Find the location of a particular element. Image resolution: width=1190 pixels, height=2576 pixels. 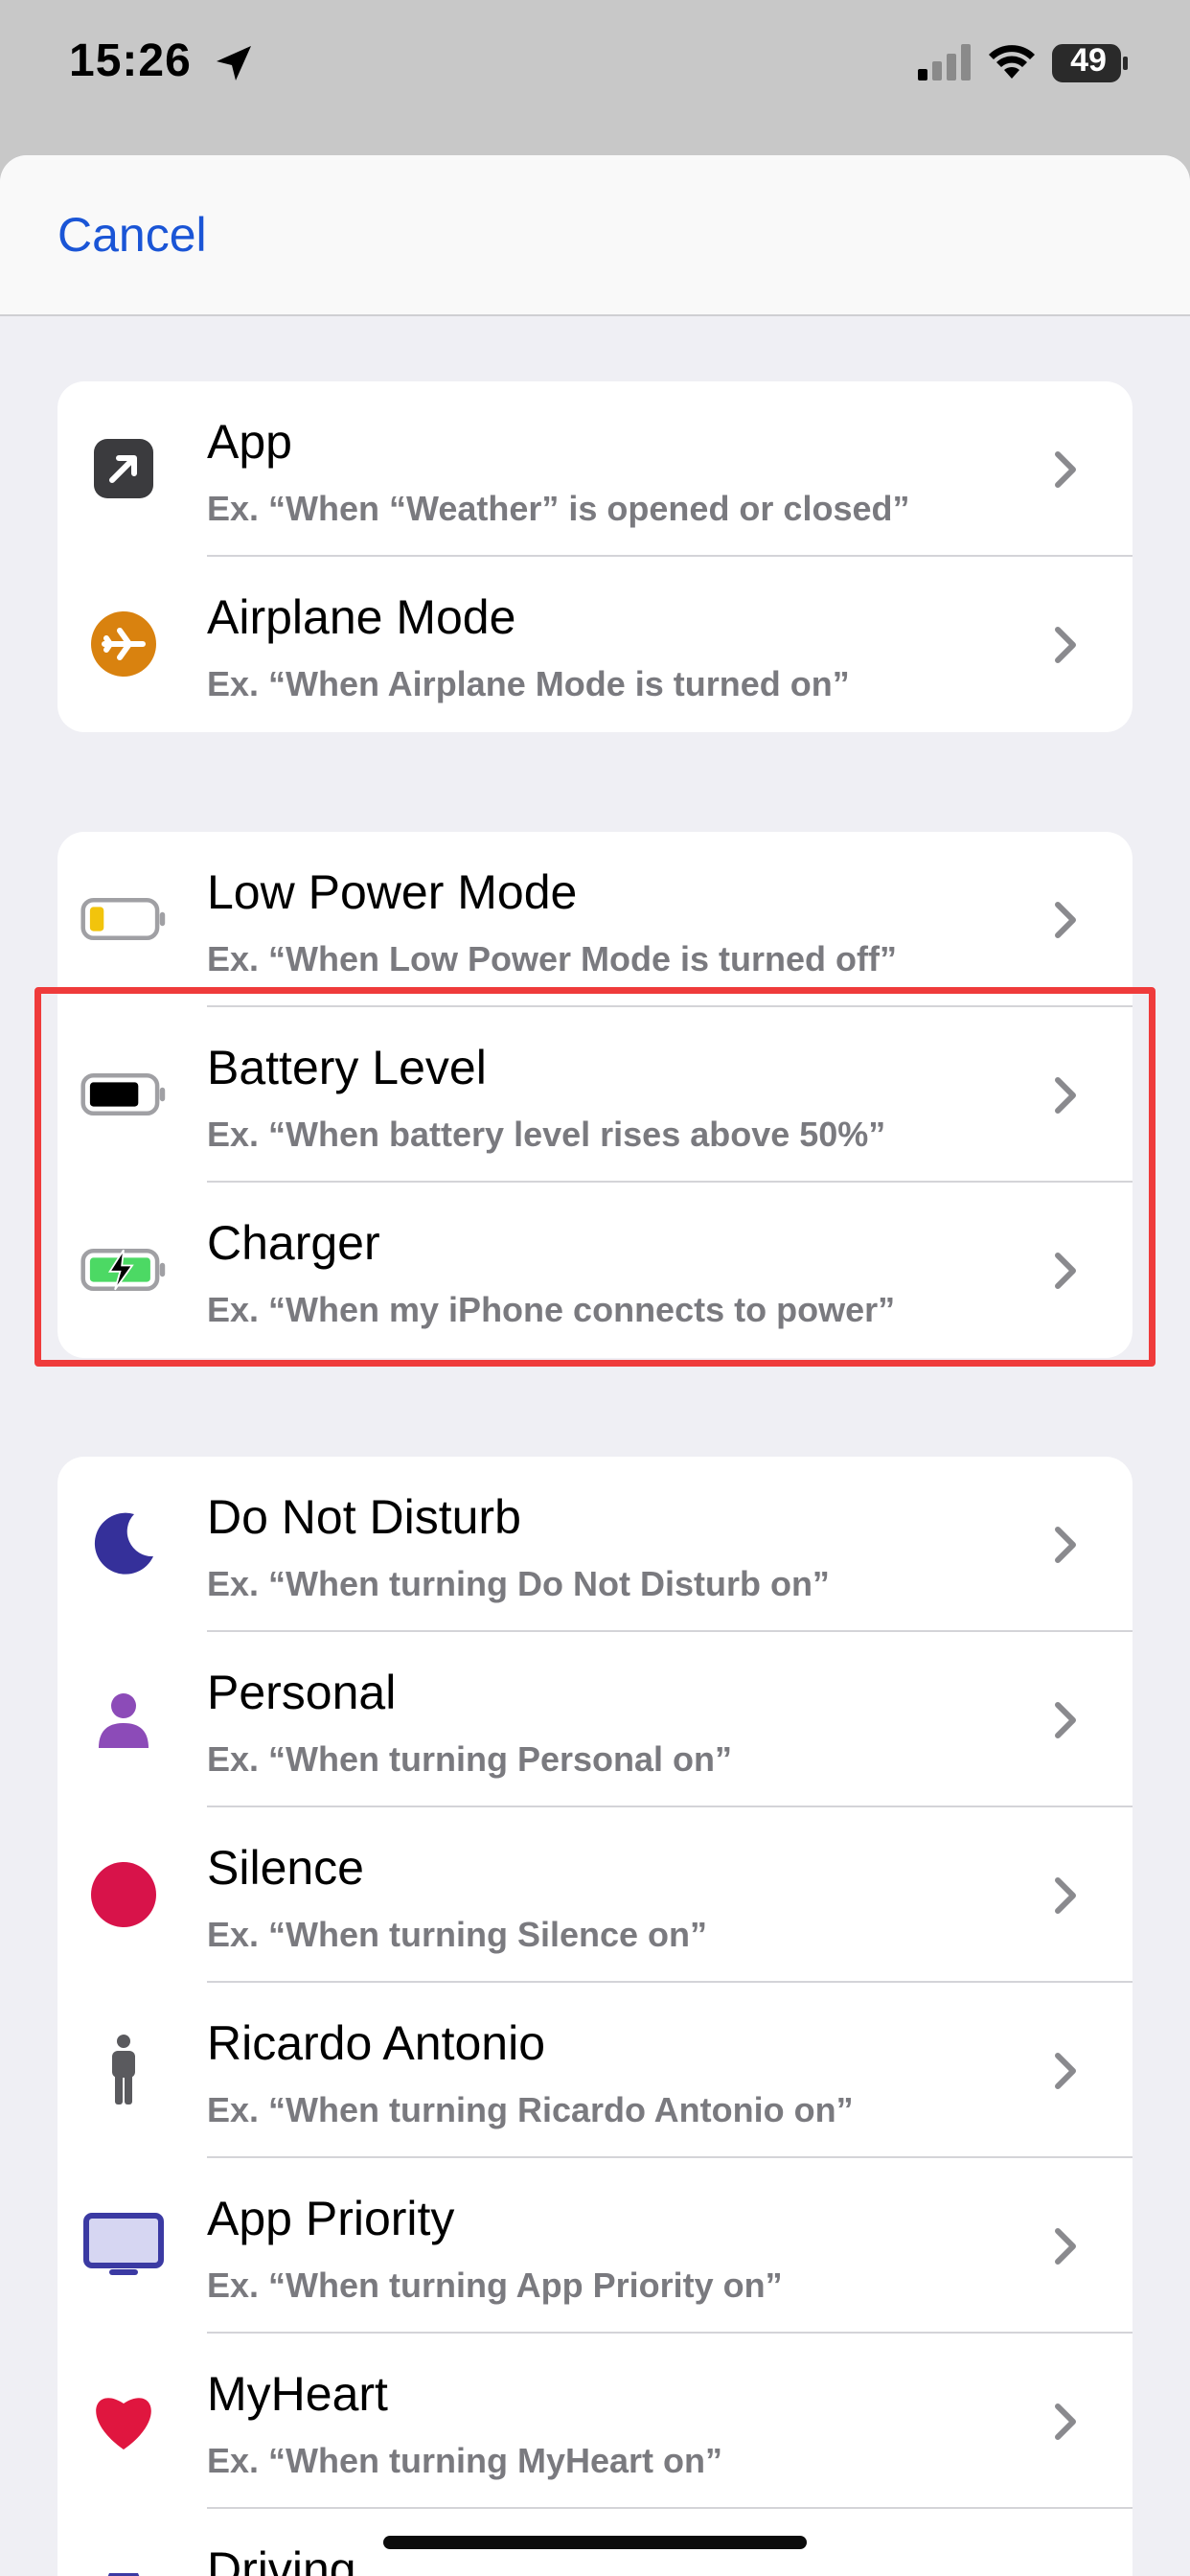

row-title: Low Power Mode is located at coordinates (393, 892).